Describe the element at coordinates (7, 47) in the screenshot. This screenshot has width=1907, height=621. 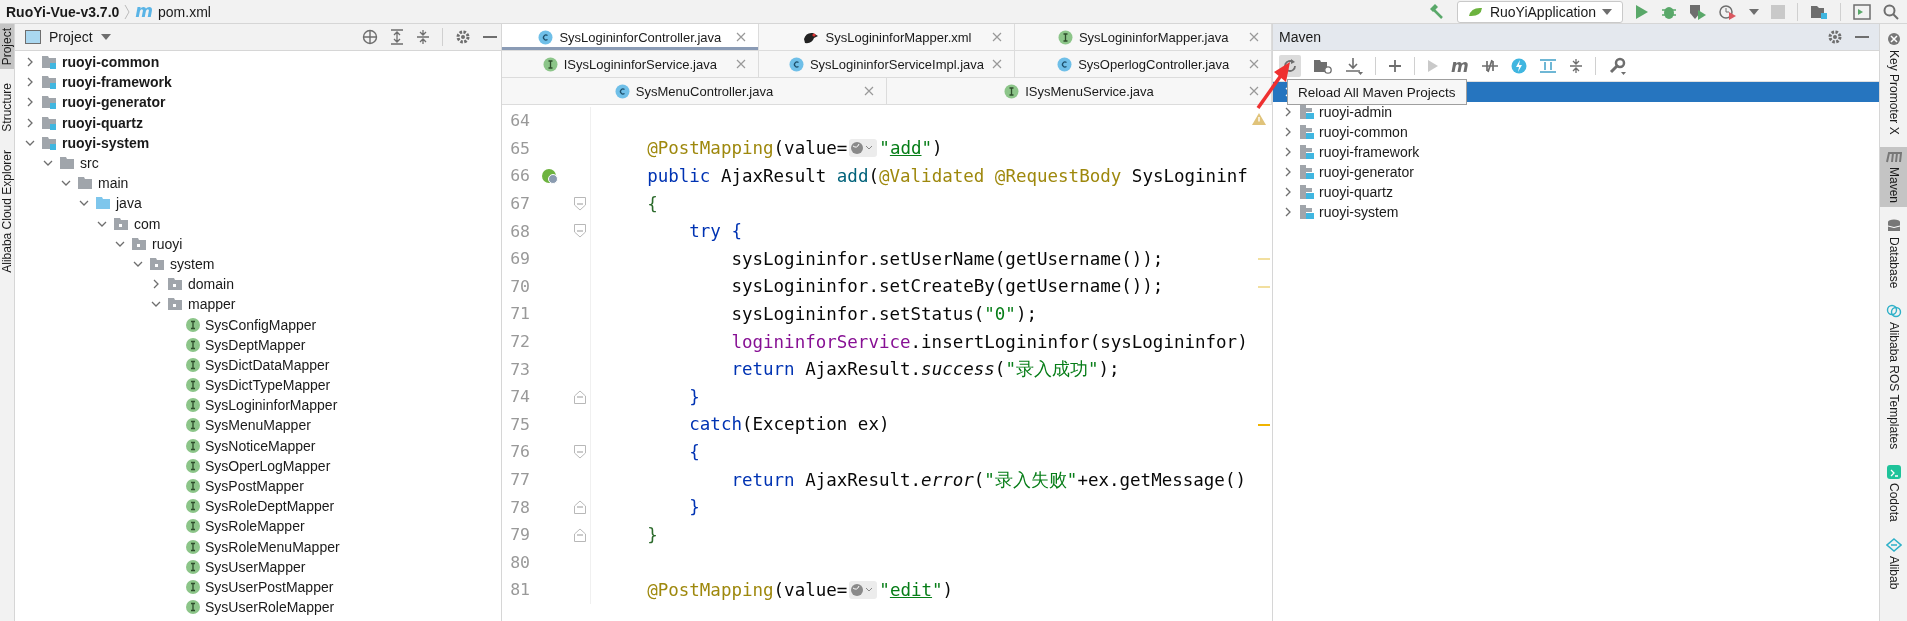
I see `tool-window-tab: Project` at that location.